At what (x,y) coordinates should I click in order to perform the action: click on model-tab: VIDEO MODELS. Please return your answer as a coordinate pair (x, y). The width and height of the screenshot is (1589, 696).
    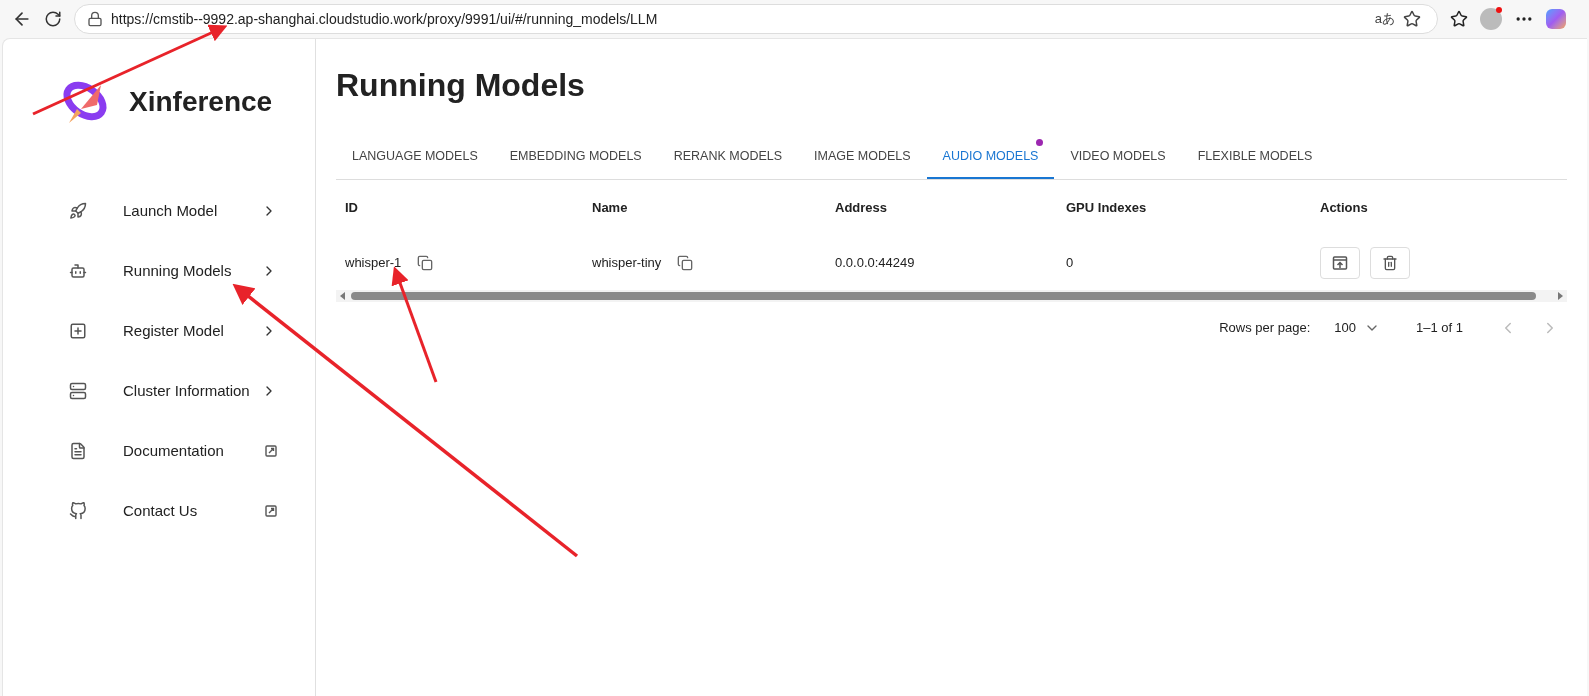
    Looking at the image, I should click on (1118, 157).